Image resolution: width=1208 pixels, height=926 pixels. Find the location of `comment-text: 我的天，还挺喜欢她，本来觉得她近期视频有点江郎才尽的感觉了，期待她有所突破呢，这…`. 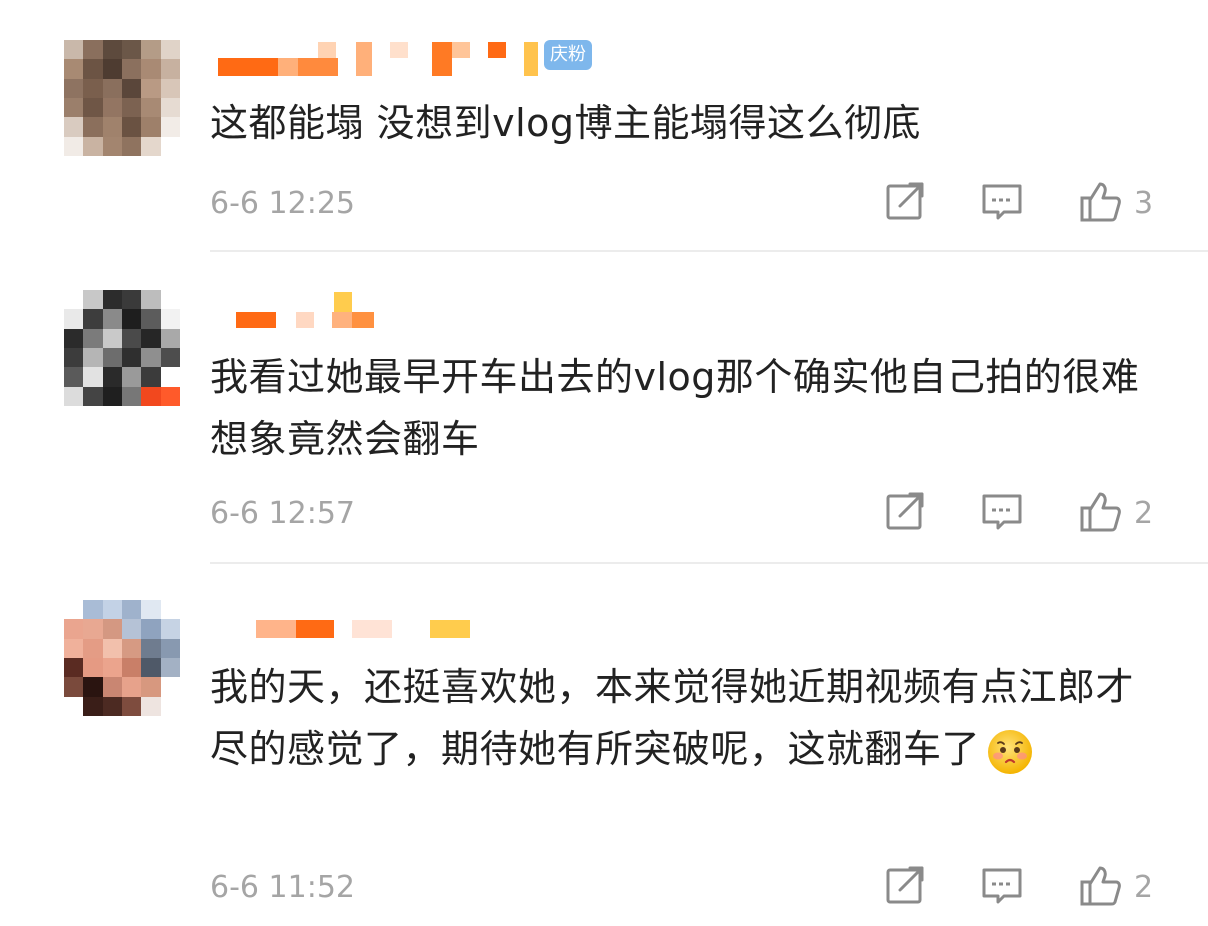

comment-text: 我的天，还挺喜欢她，本来觉得她近期视频有点江郎才尽的感觉了，期待她有所突破呢，这… is located at coordinates (685, 718).